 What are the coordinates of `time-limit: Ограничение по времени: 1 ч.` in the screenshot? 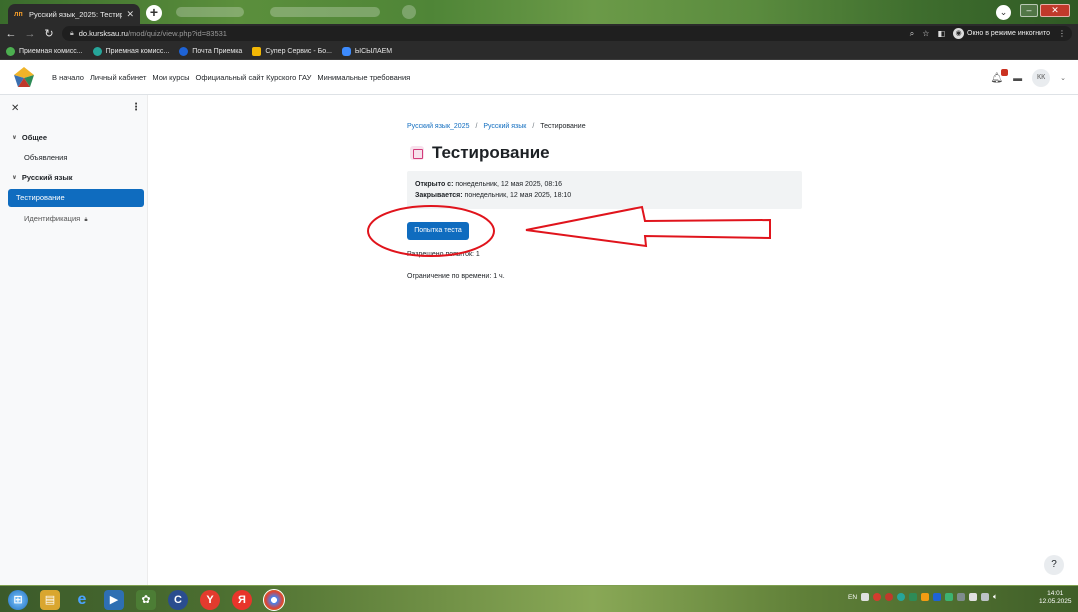 It's located at (456, 276).